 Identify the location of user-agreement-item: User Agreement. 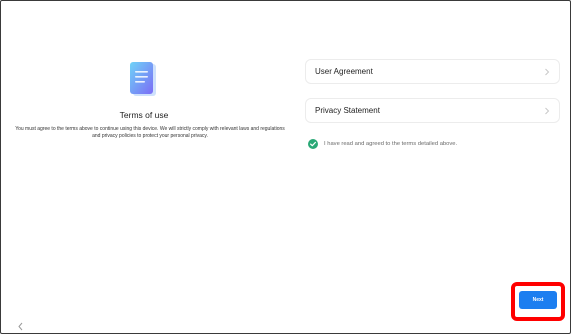
(432, 71).